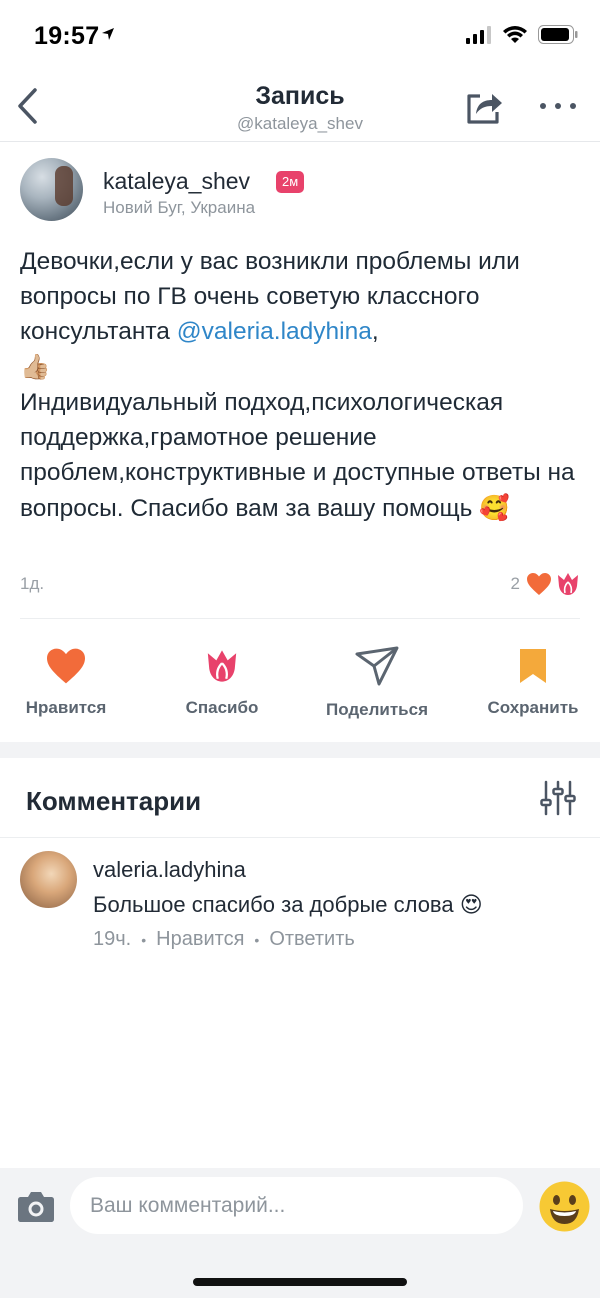 The image size is (600, 1298). Describe the element at coordinates (478, 34) in the screenshot. I see `cellular-signal-icon` at that location.